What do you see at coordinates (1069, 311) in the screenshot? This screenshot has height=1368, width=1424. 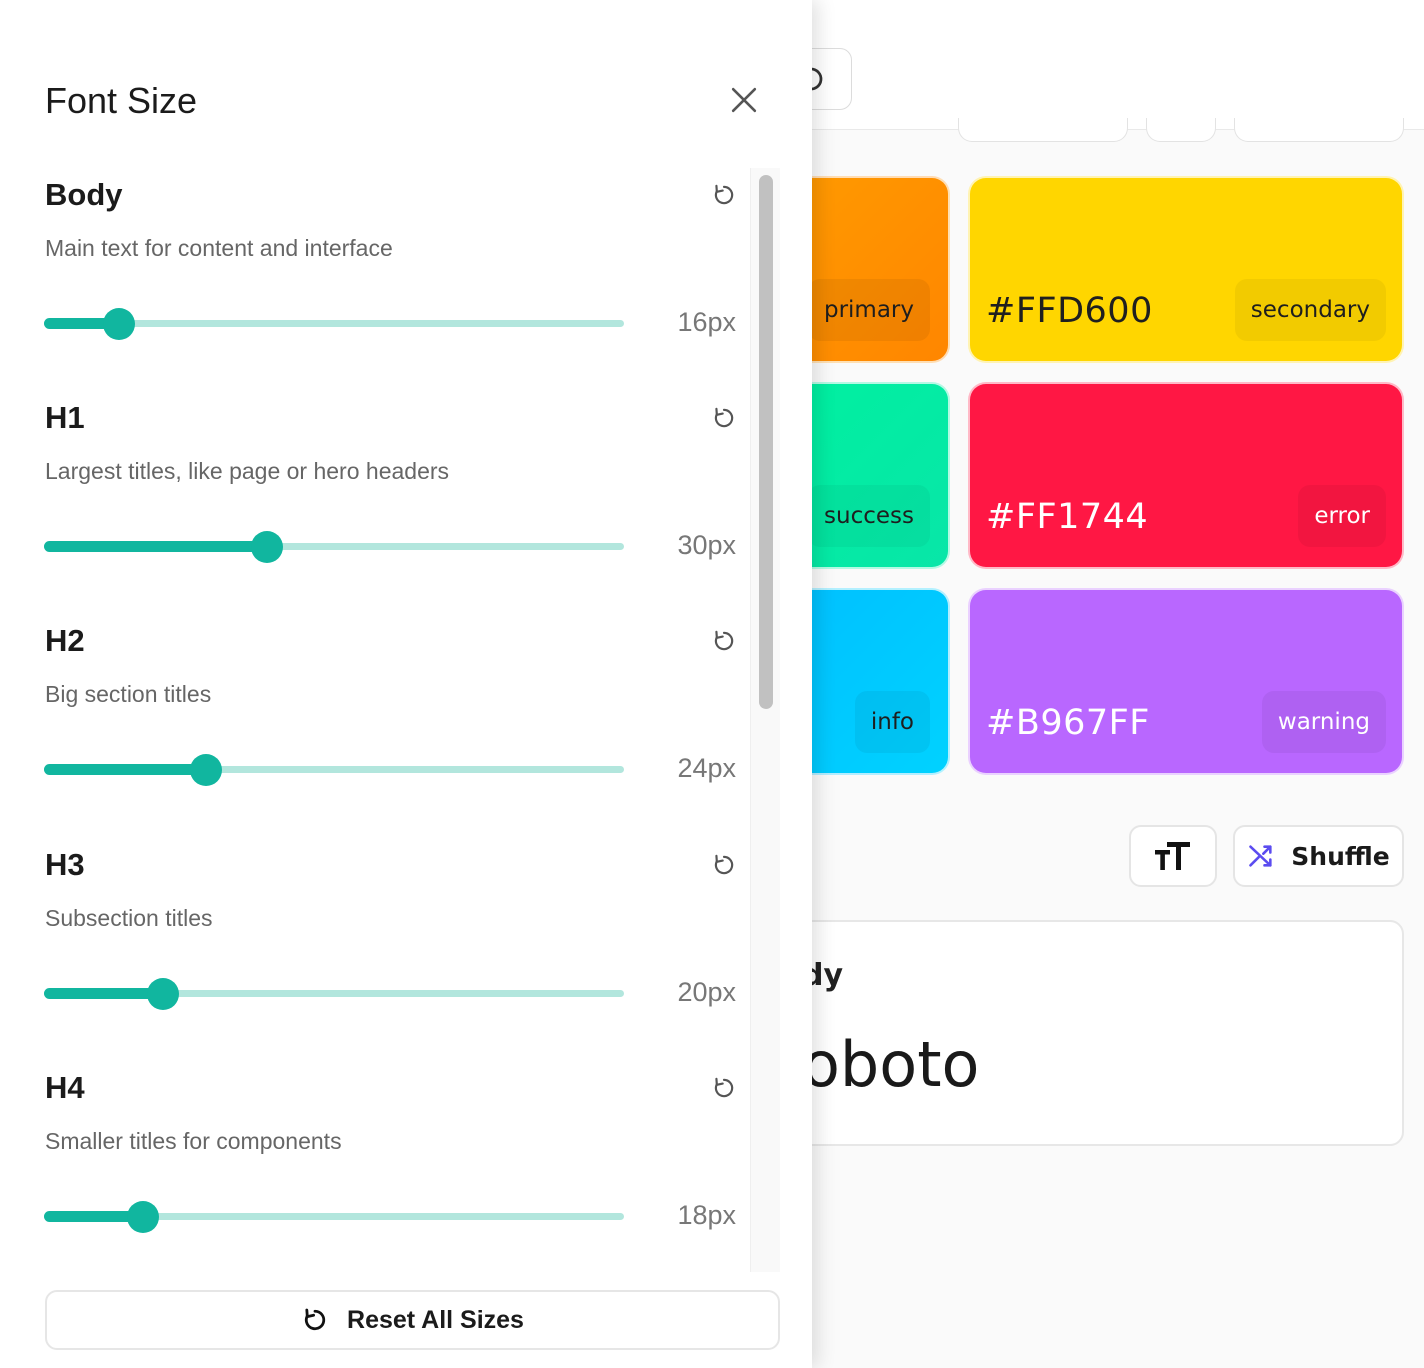 I see `swatch-hex-secondary: #FFD600` at bounding box center [1069, 311].